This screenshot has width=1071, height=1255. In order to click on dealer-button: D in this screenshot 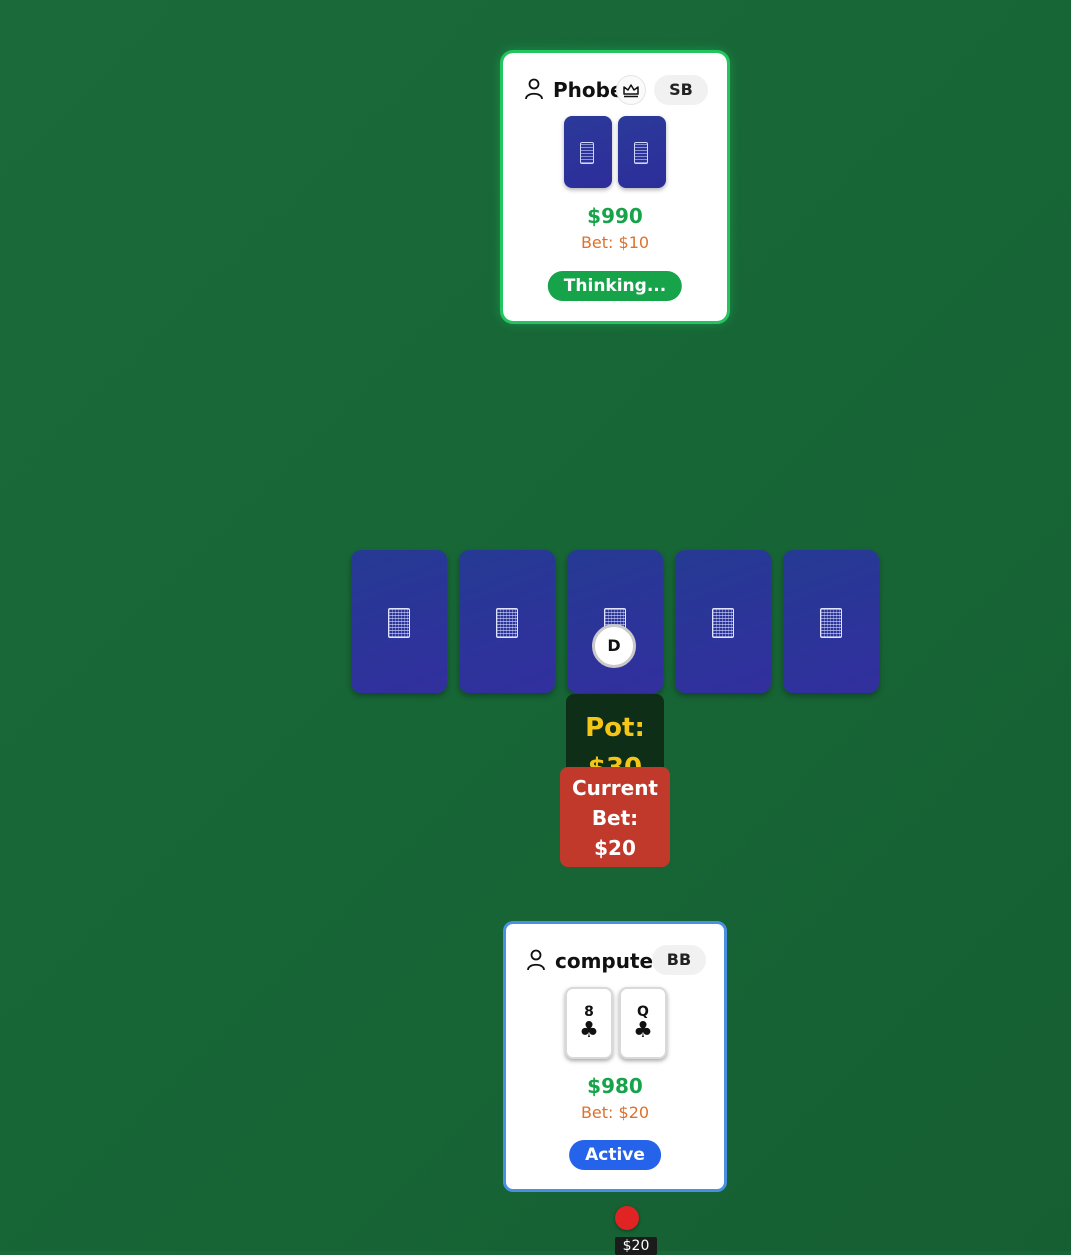, I will do `click(614, 646)`.